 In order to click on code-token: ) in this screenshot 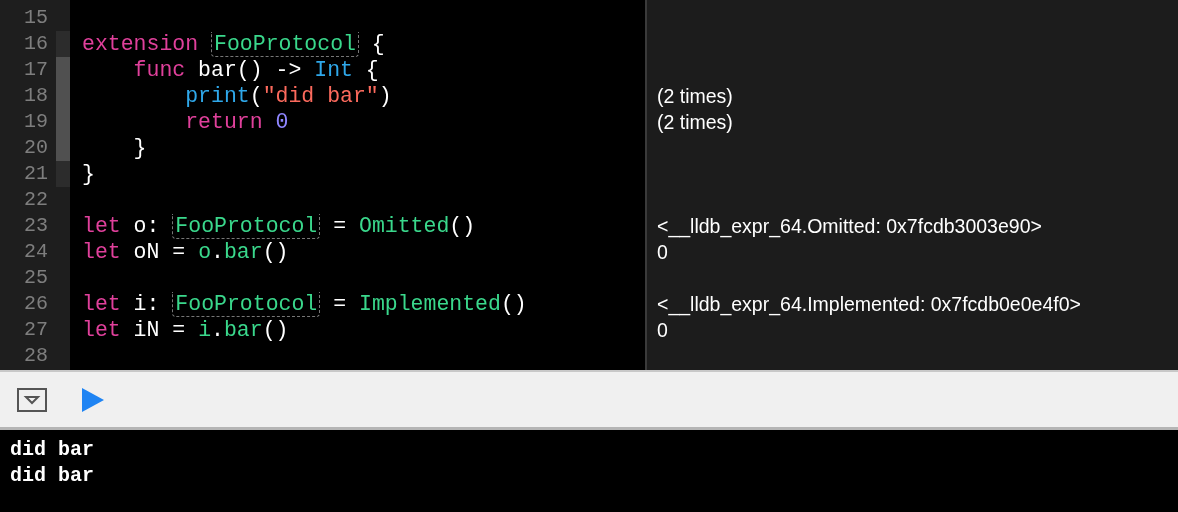, I will do `click(385, 96)`.